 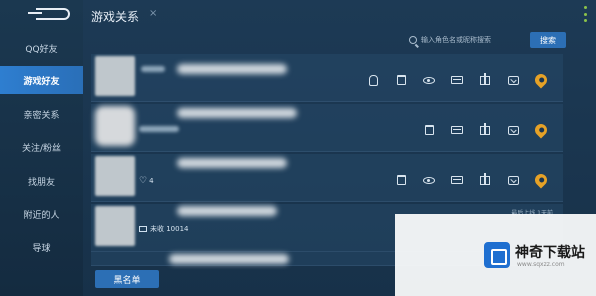 What do you see at coordinates (327, 178) in the screenshot?
I see `table-row: ♡ 4` at bounding box center [327, 178].